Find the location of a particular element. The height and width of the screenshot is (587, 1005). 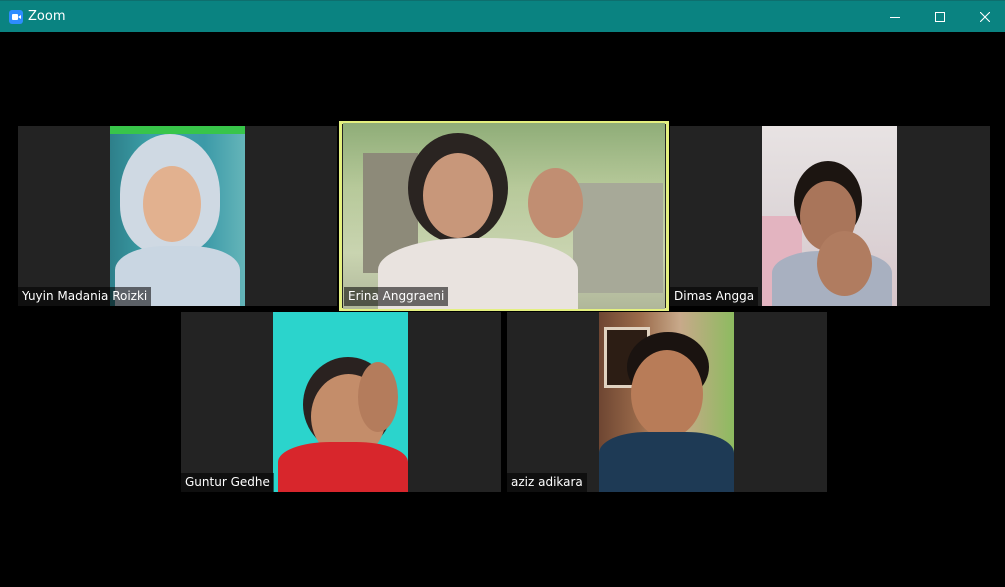

video-tile-guntur: Guntur Gedhe is located at coordinates (341, 402).